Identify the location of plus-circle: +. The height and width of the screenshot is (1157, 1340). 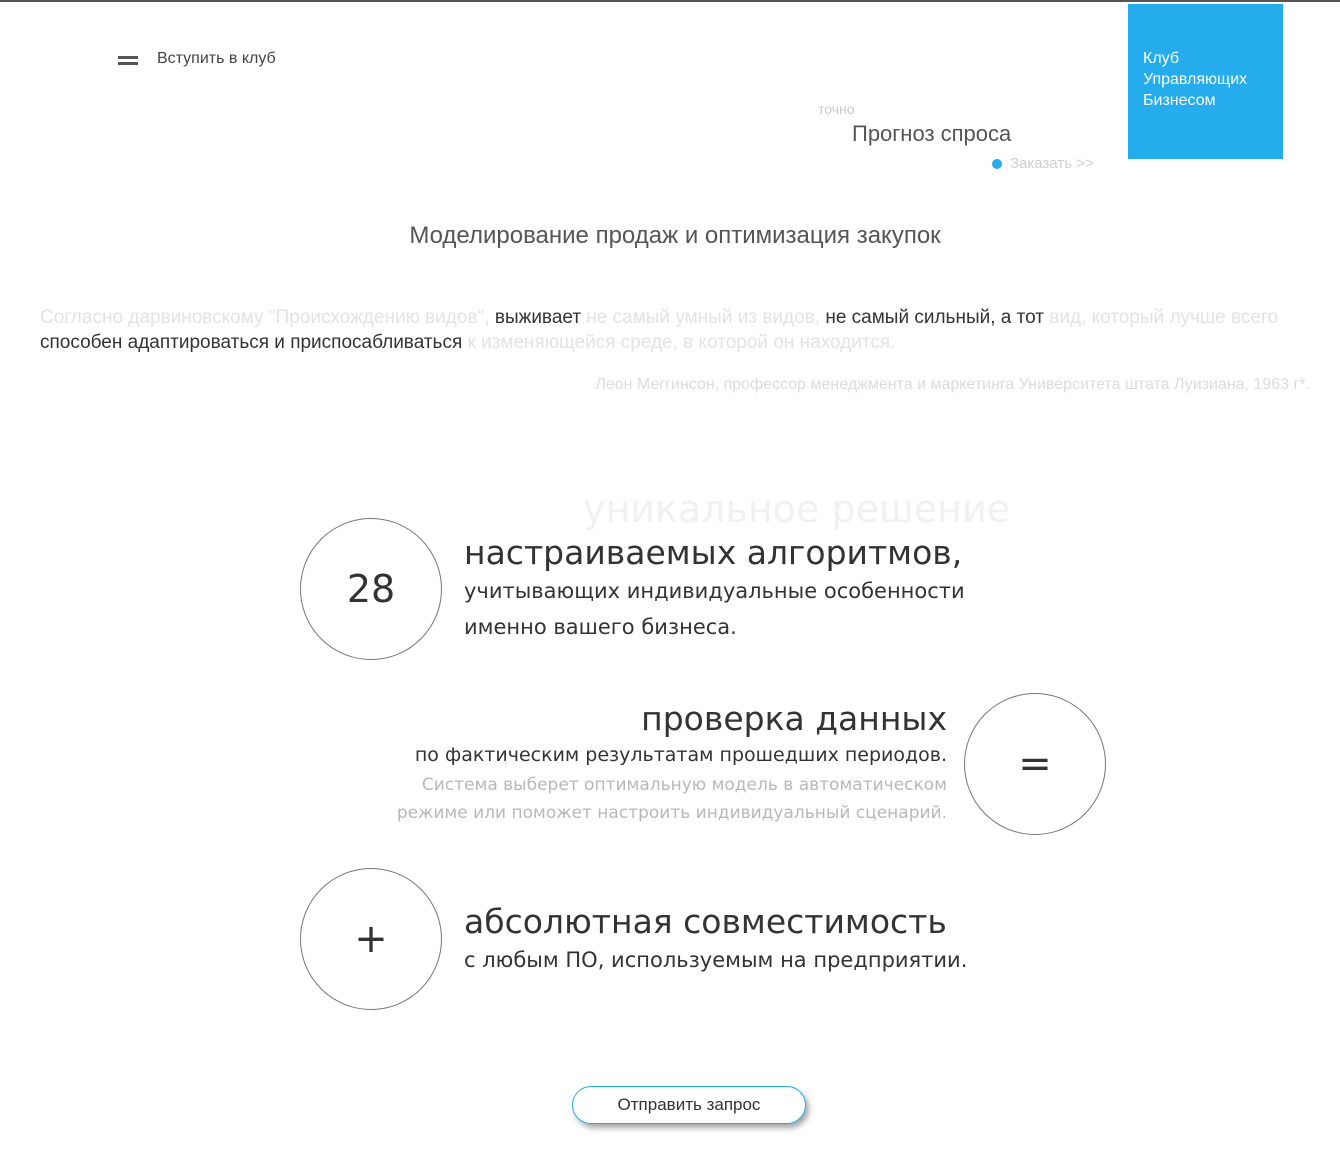
(371, 939).